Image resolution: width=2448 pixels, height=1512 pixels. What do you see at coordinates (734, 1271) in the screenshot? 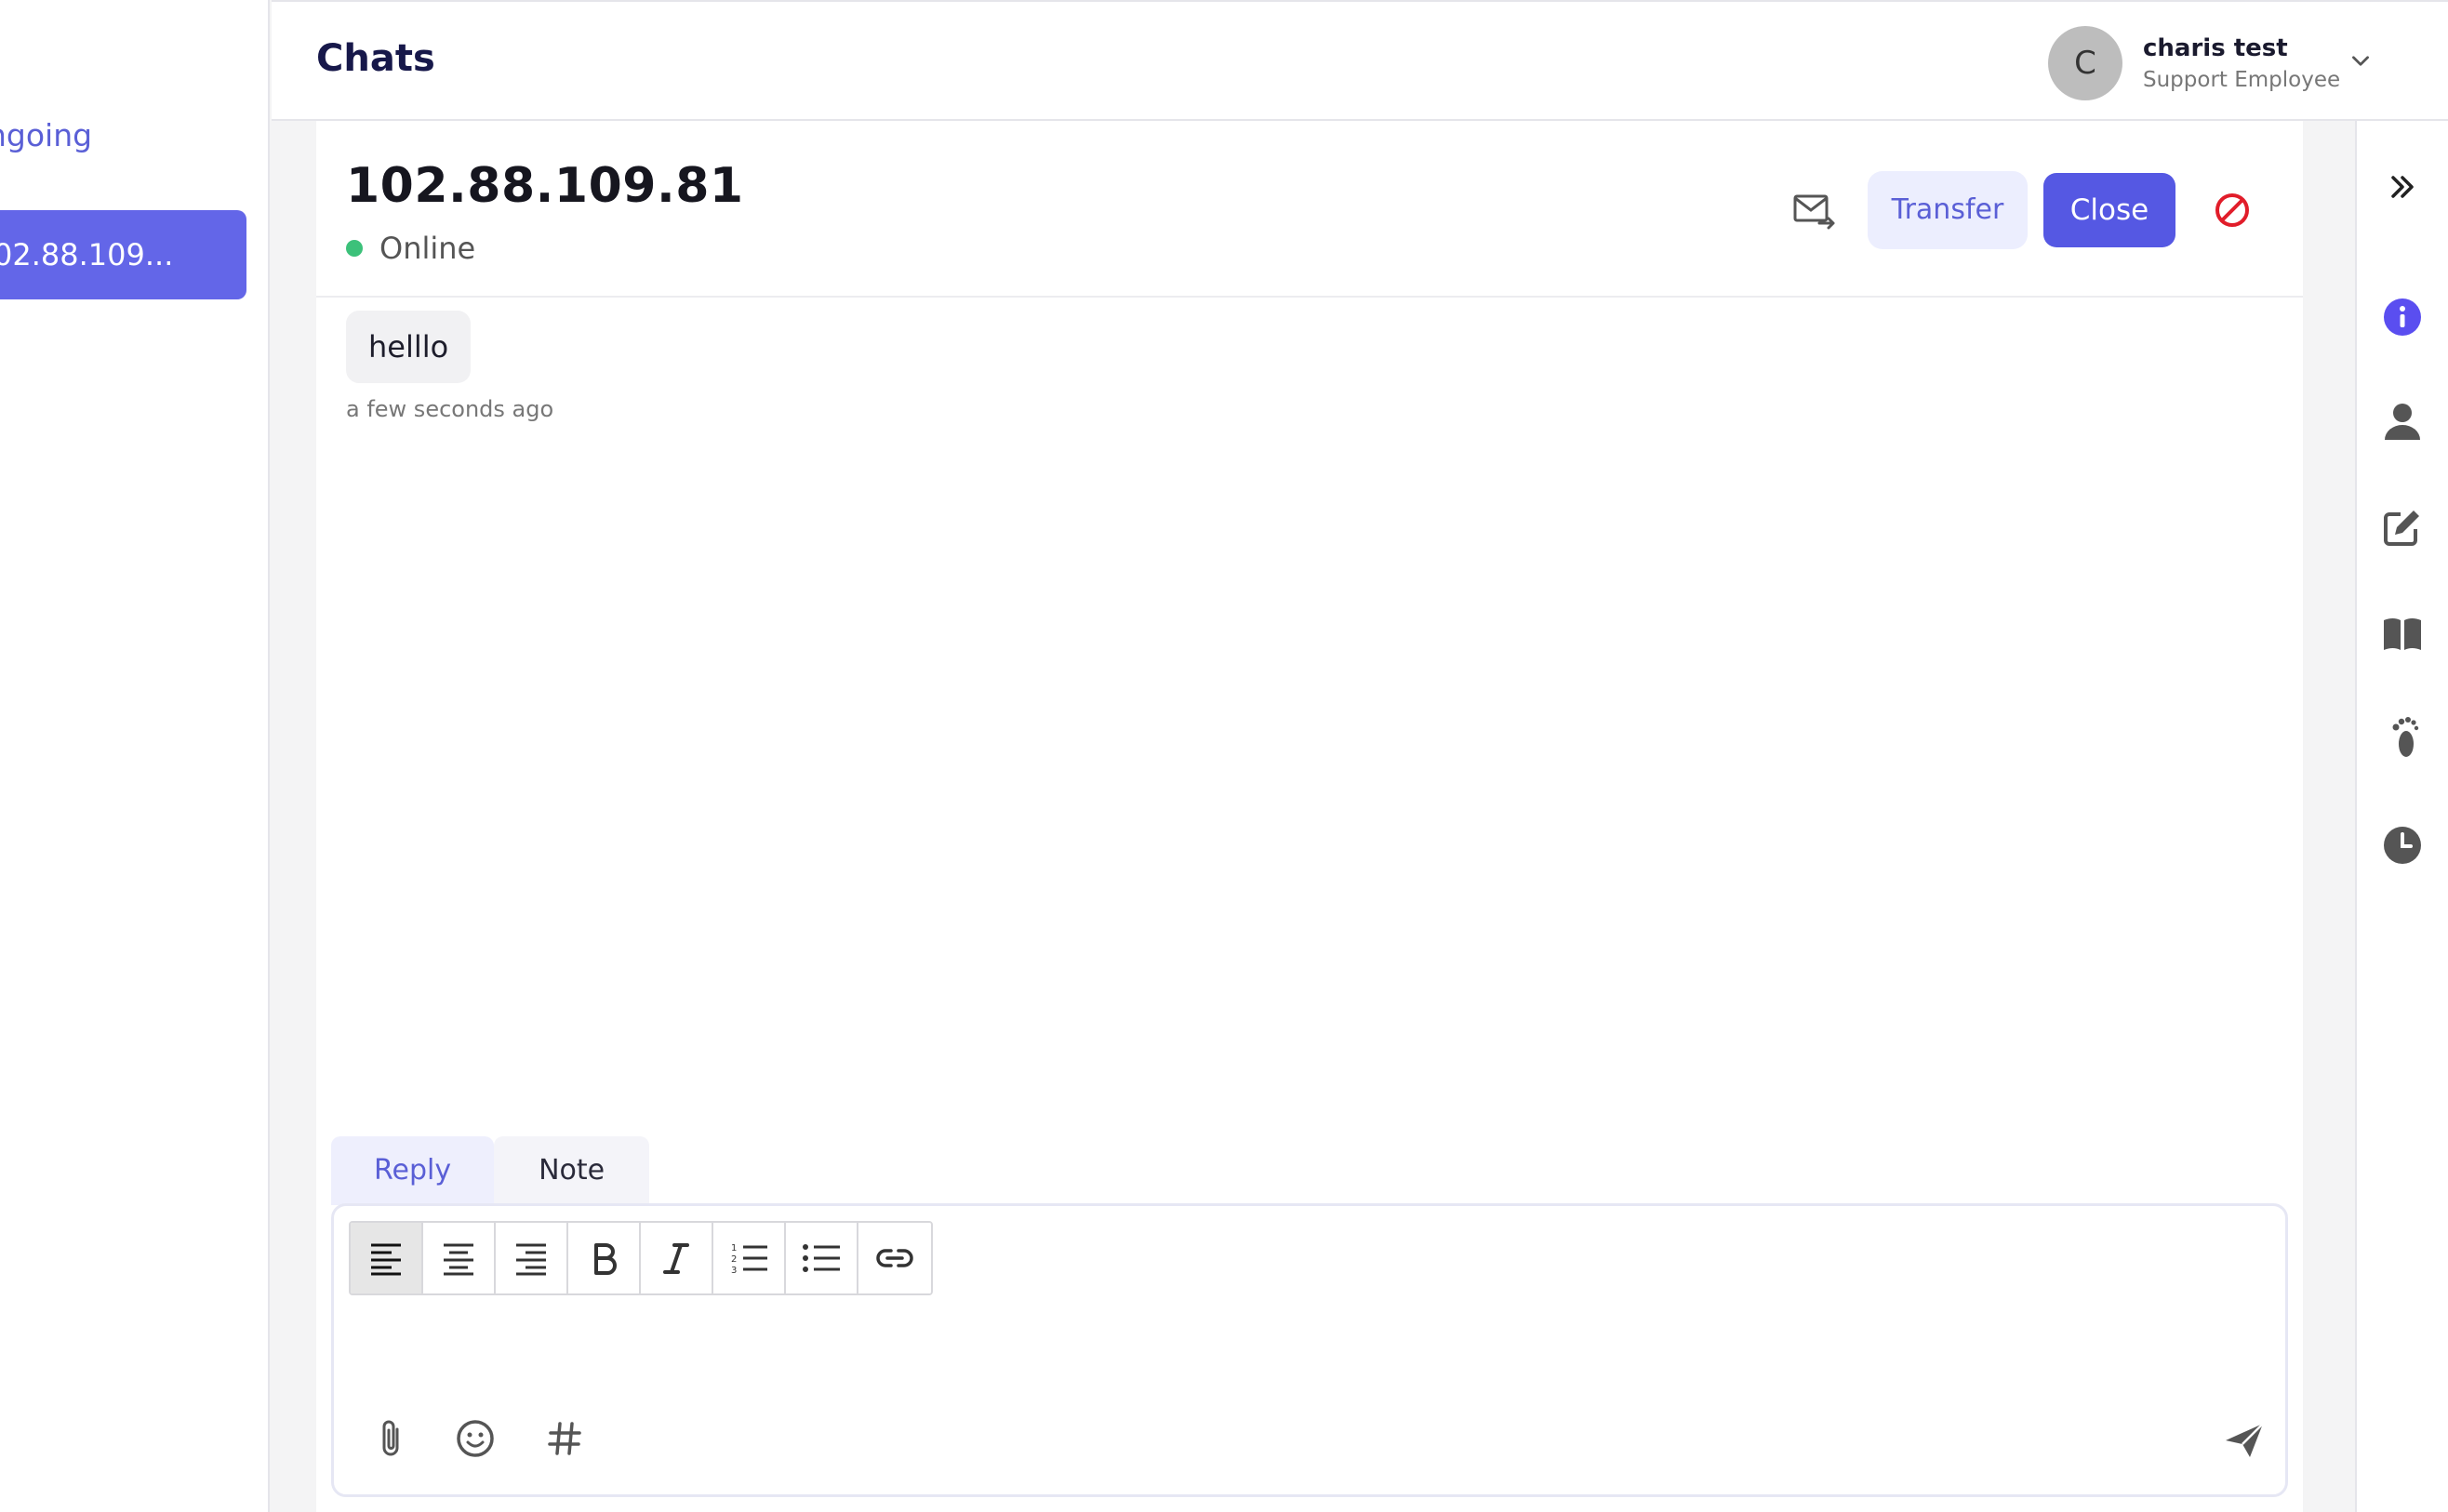
I see `svg-text: 3` at bounding box center [734, 1271].